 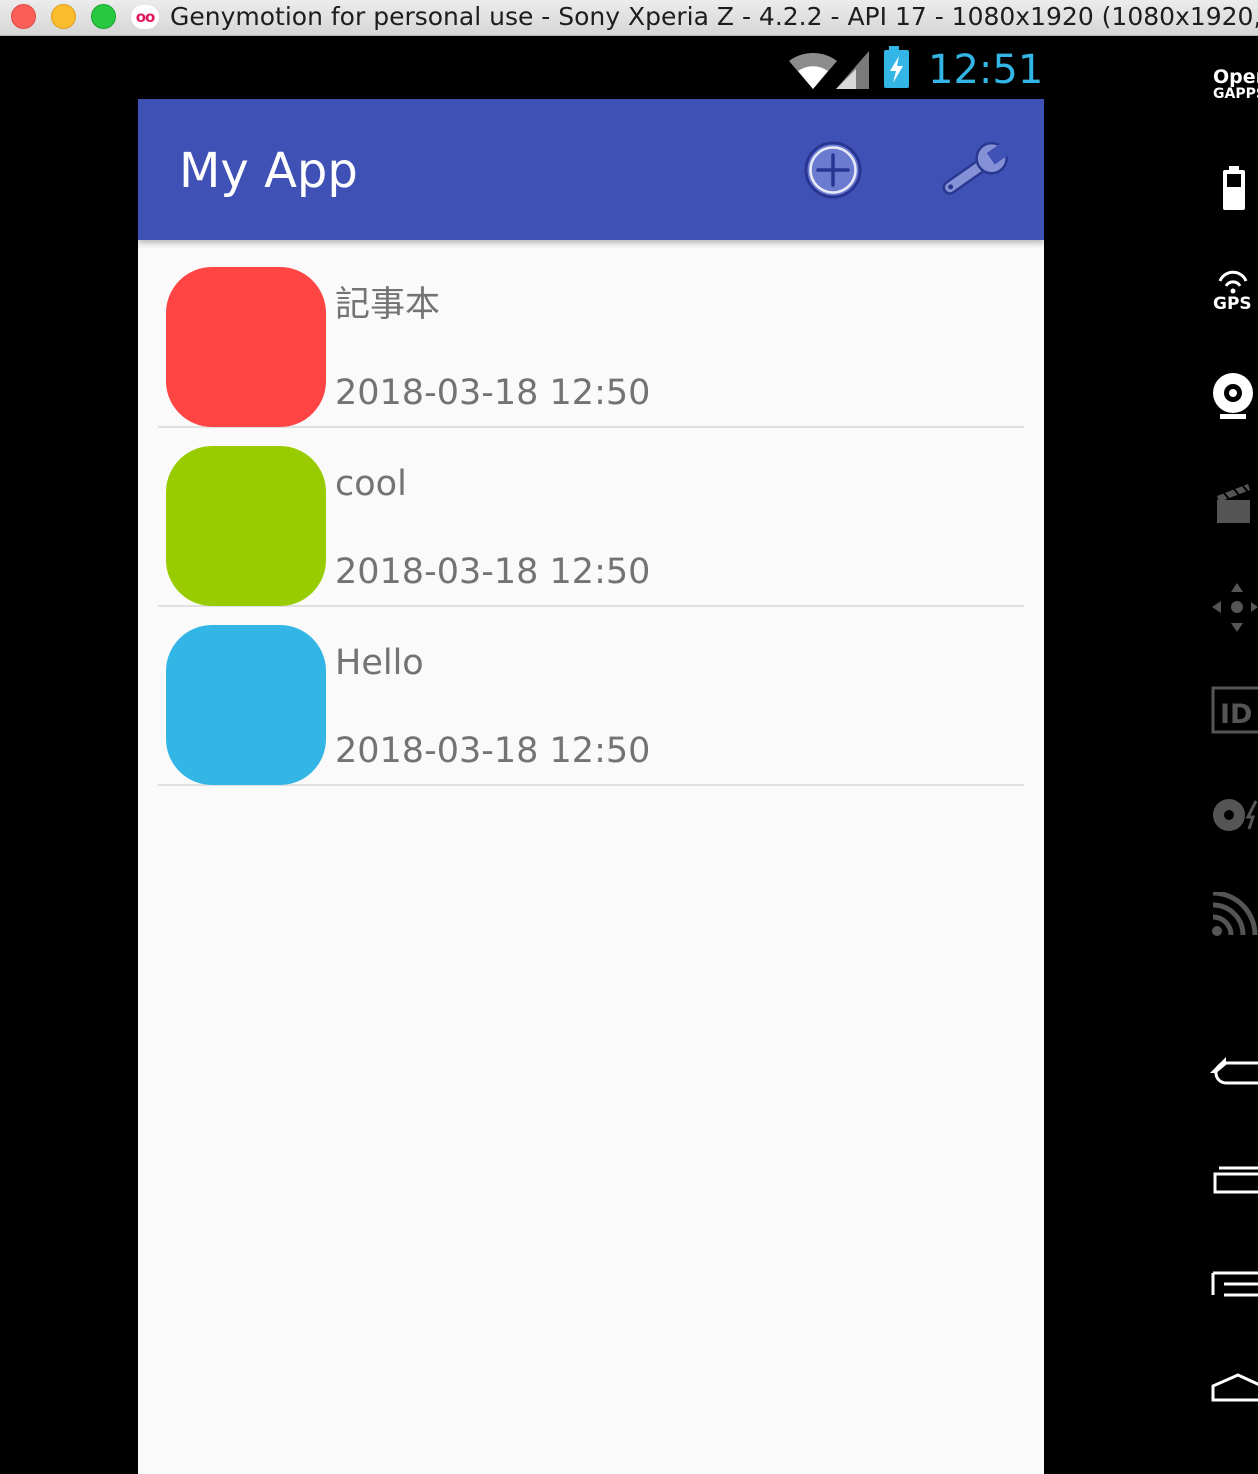 What do you see at coordinates (591, 338) in the screenshot?
I see `note-list-item: 記事本 2018-03-18 12:50` at bounding box center [591, 338].